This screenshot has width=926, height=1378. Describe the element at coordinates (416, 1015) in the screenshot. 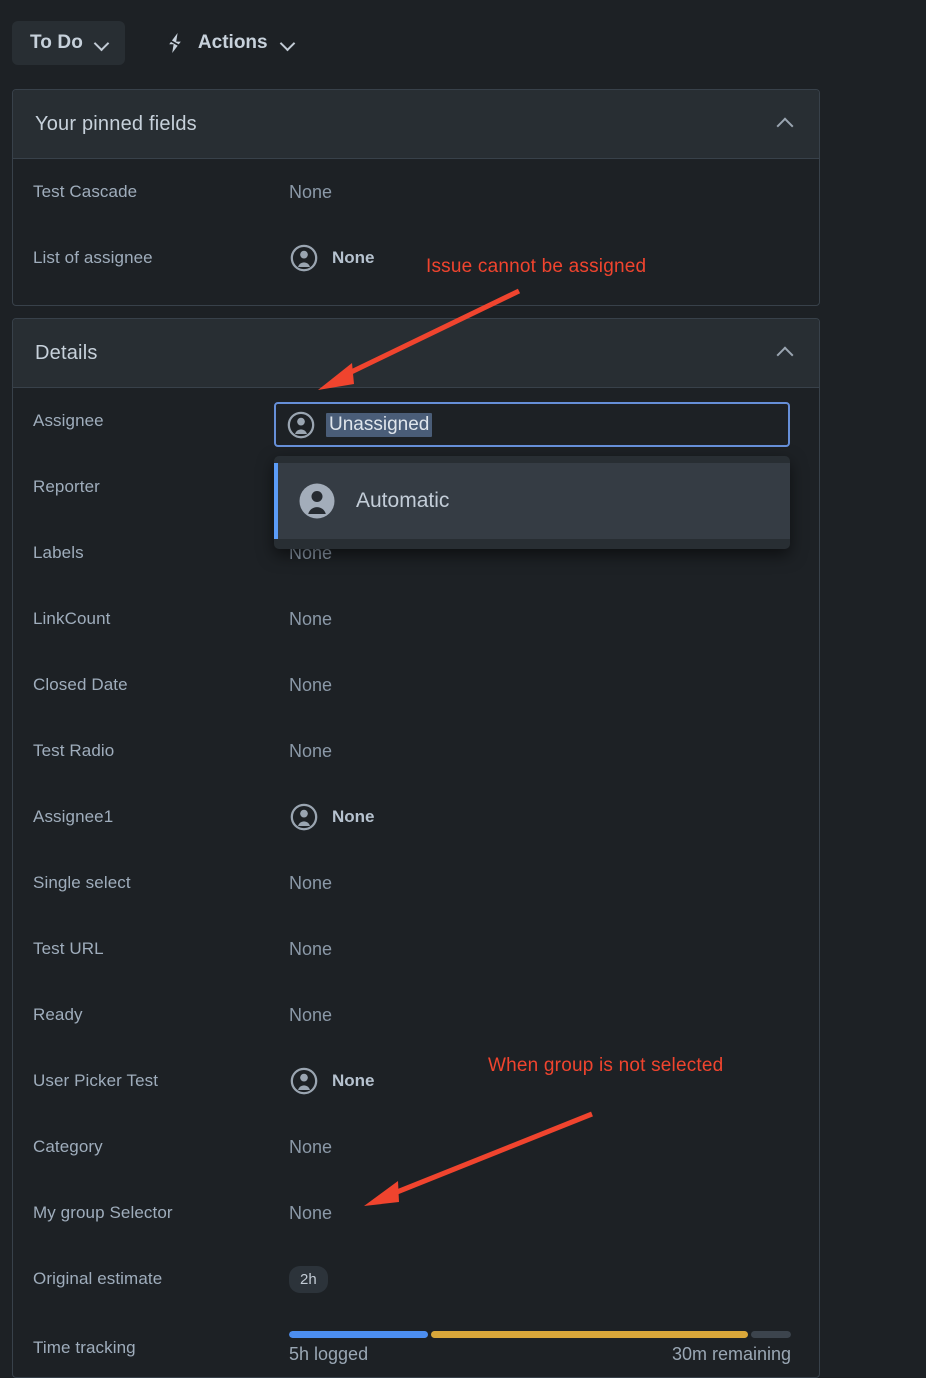

I see `field-row: Ready None` at that location.